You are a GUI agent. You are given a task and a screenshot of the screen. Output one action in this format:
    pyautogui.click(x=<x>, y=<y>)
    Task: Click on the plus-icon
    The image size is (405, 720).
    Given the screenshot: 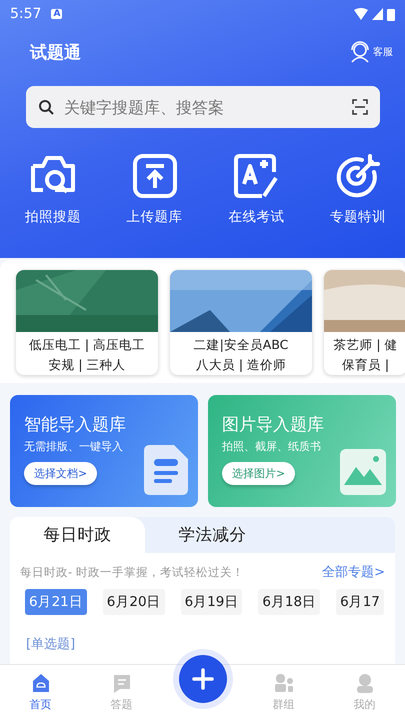 What is the action you would take?
    pyautogui.click(x=203, y=679)
    